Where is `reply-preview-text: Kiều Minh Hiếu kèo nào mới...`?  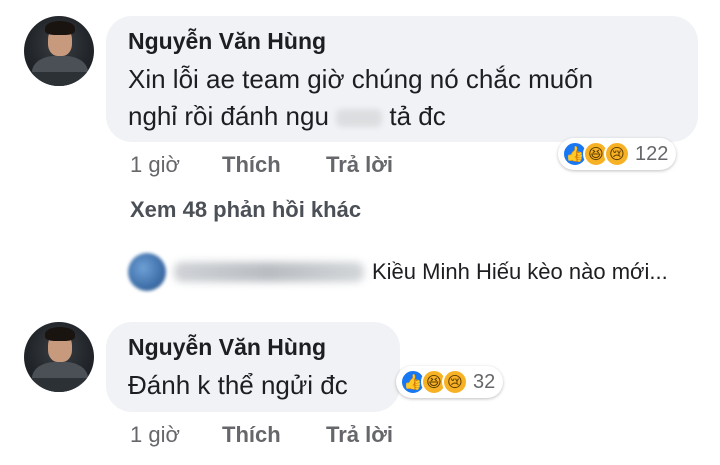
reply-preview-text: Kiều Minh Hiếu kèo nào mới... is located at coordinates (520, 271).